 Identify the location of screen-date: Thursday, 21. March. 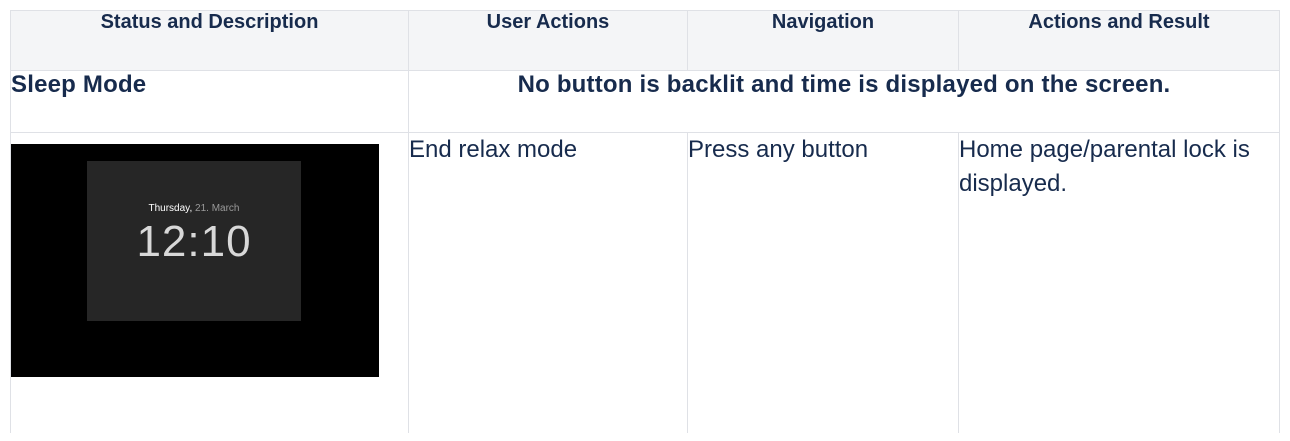
(194, 208).